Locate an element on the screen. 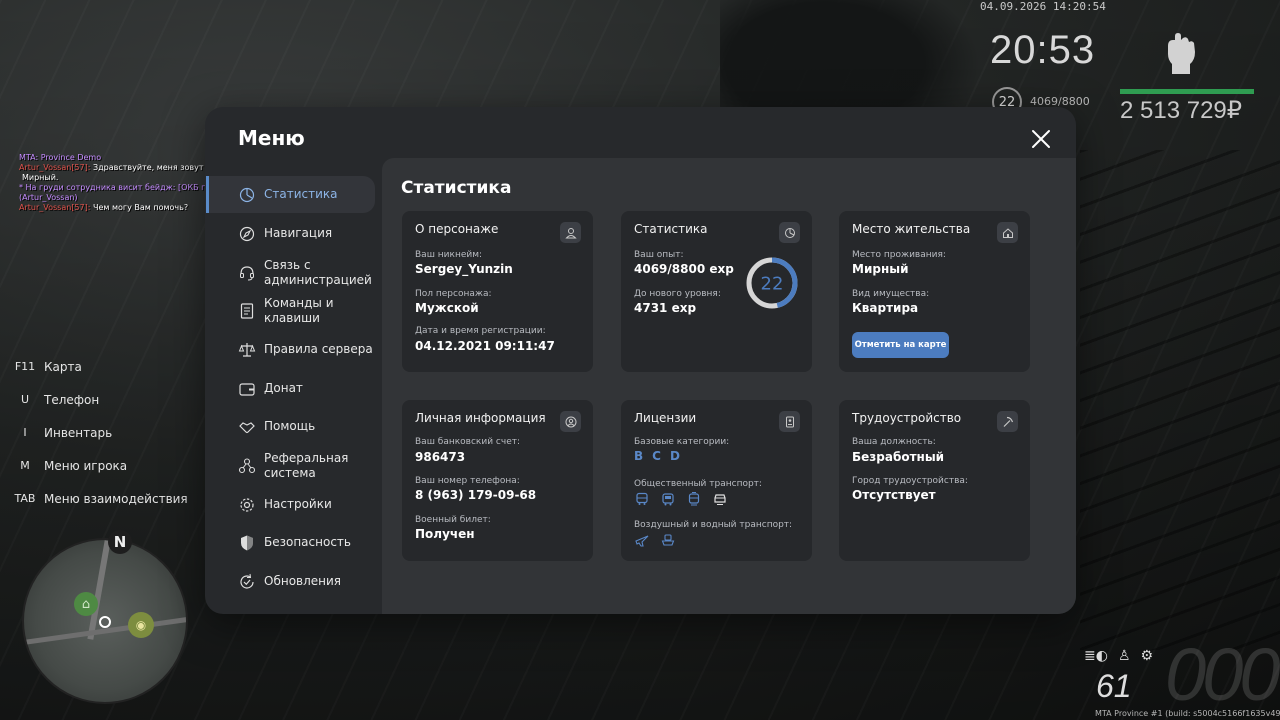 The width and height of the screenshot is (1280, 720). hud-money: 2 513 729₽ is located at coordinates (1181, 110).